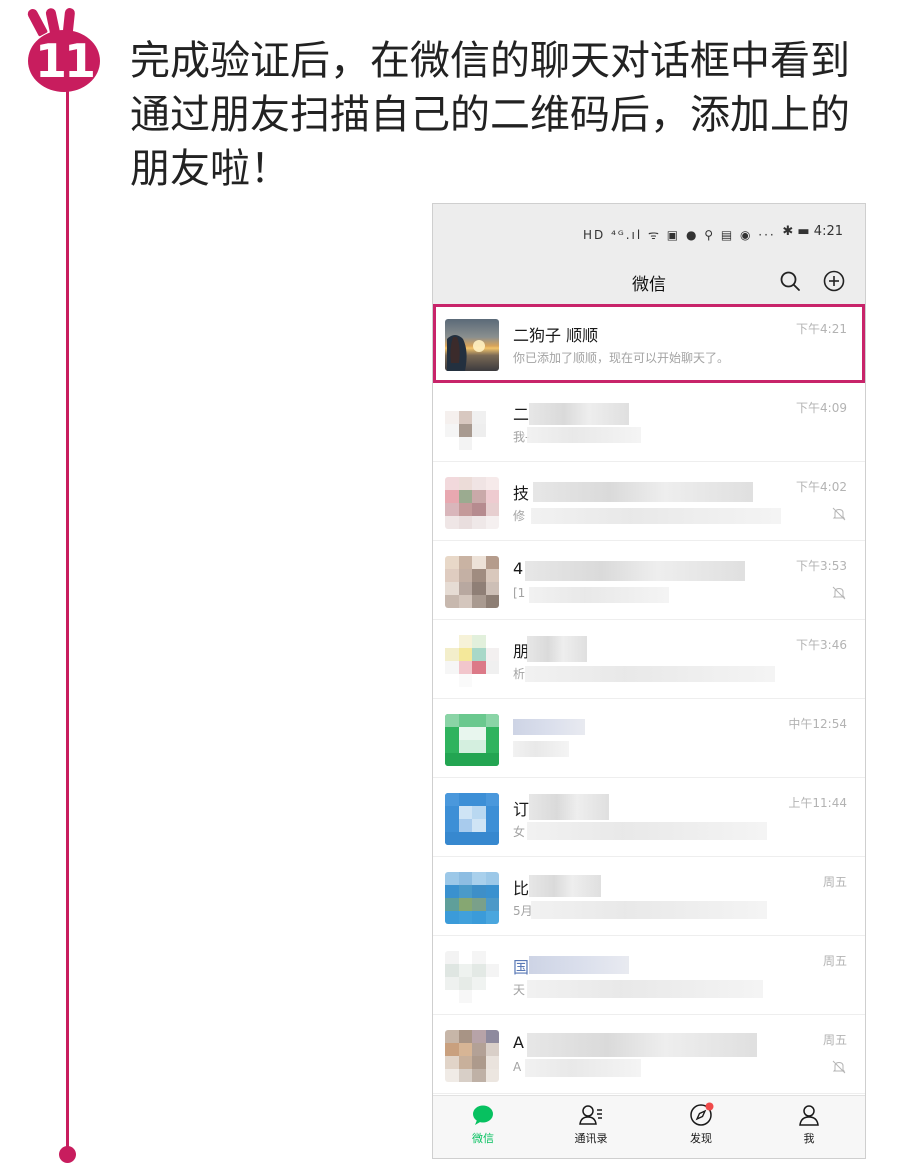 The height and width of the screenshot is (1170, 900). I want to click on contacts-icon, so click(590, 1115).